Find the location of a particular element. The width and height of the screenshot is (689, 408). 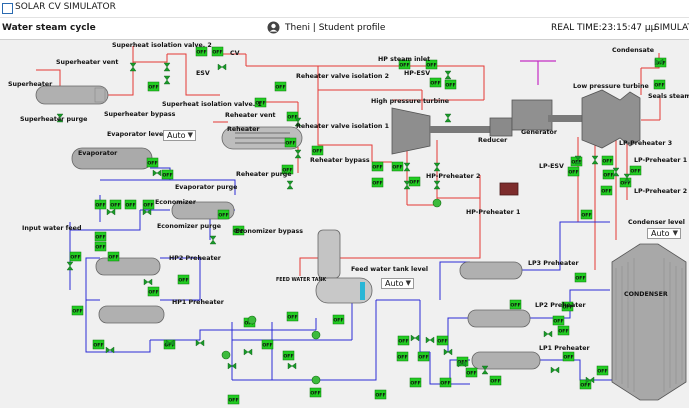

user-profile-label: Theni | Student profile is located at coordinates (335, 28).